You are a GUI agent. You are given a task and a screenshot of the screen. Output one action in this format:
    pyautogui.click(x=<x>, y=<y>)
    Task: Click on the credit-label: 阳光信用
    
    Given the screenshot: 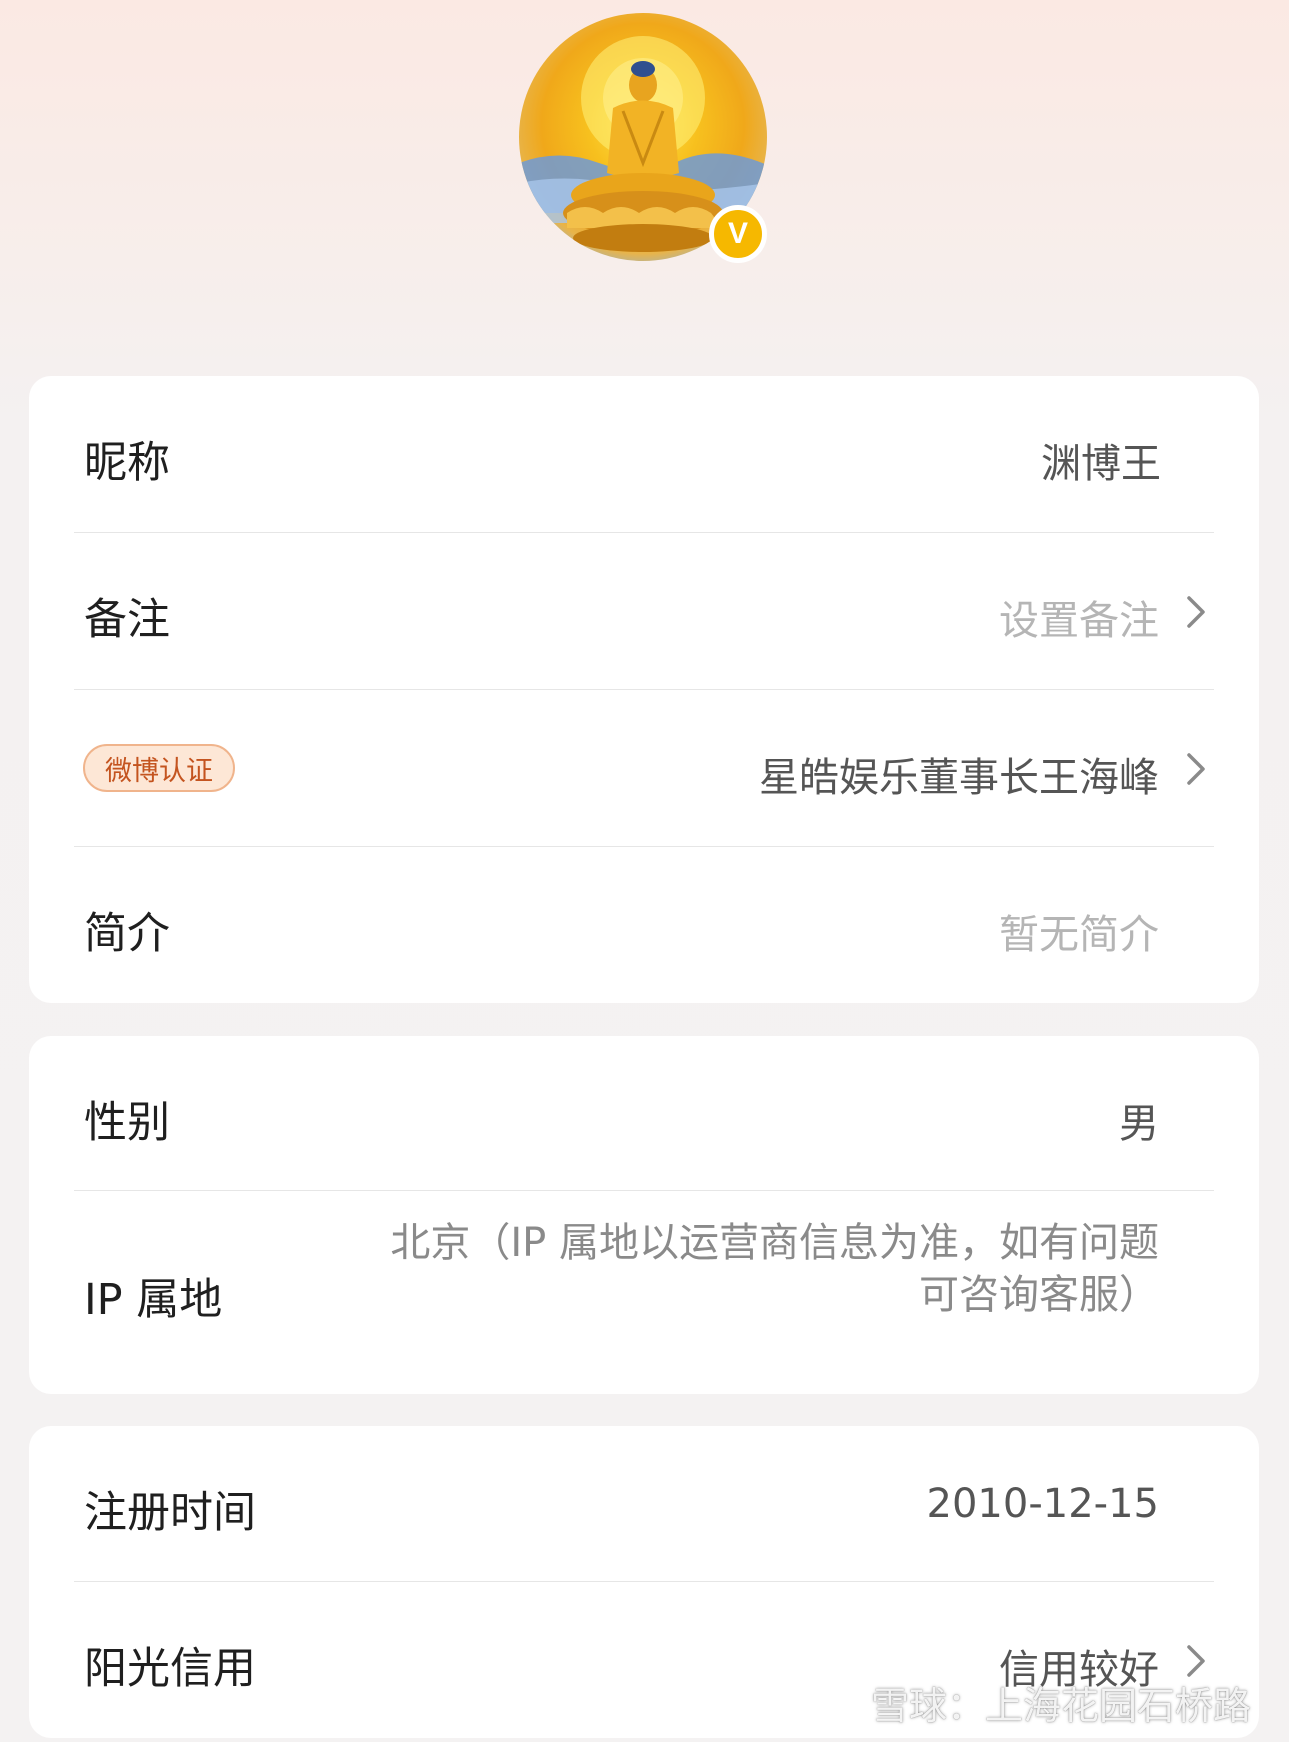 What is the action you would take?
    pyautogui.click(x=170, y=1669)
    